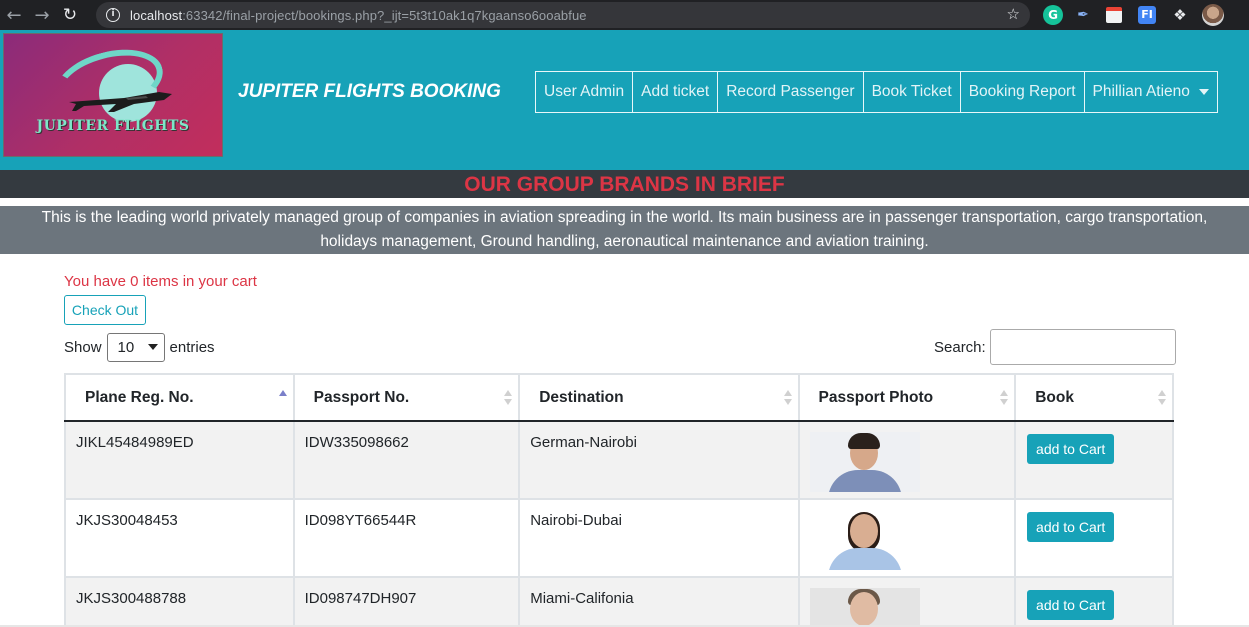  Describe the element at coordinates (659, 601) in the screenshot. I see `cell-destination: Miami-Califonia` at that location.